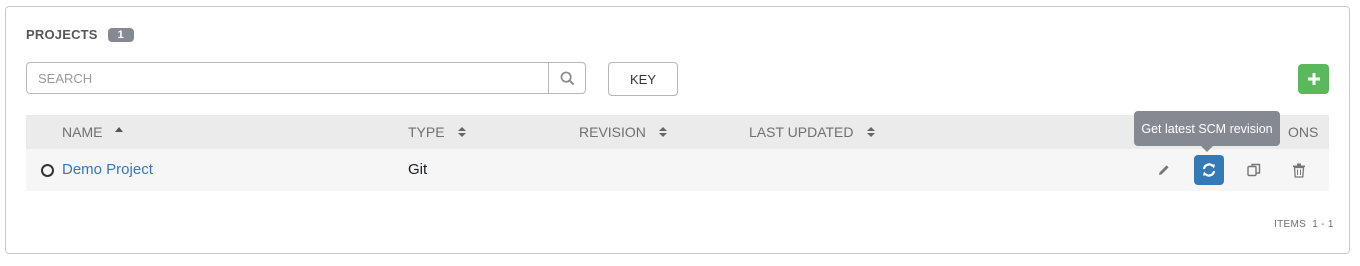  I want to click on pagination-info: ITEMS 1 - 1, so click(1304, 224).